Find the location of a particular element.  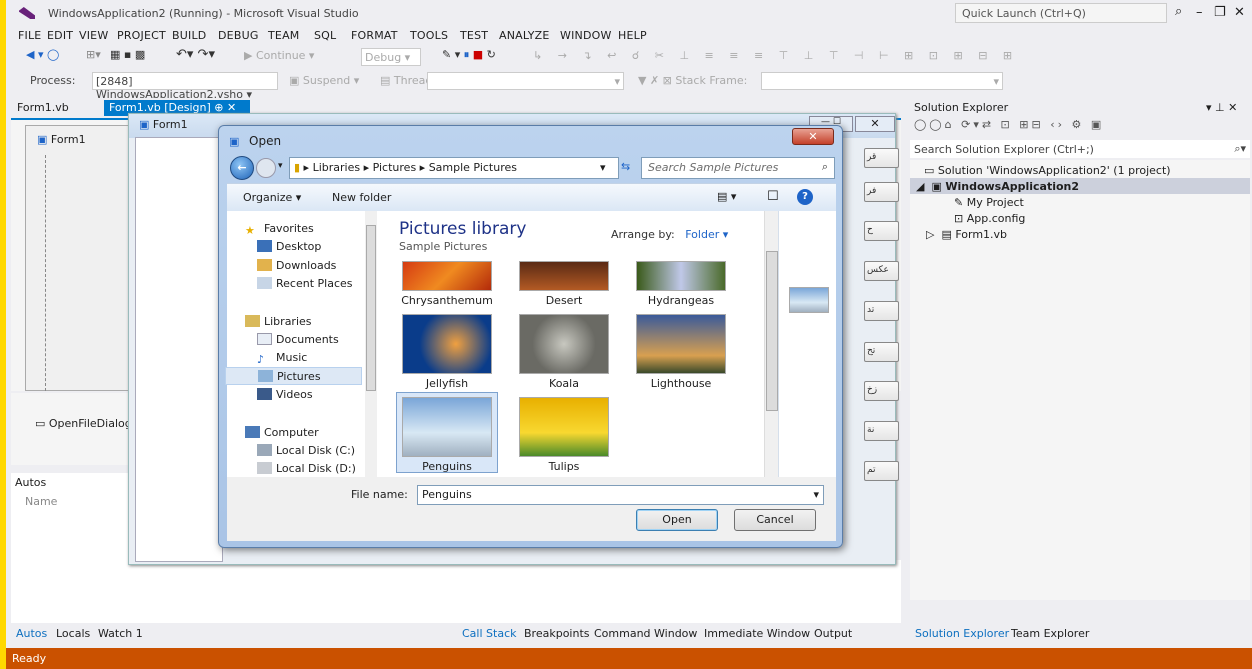

nav-scrollbar-thumb is located at coordinates (371, 308).